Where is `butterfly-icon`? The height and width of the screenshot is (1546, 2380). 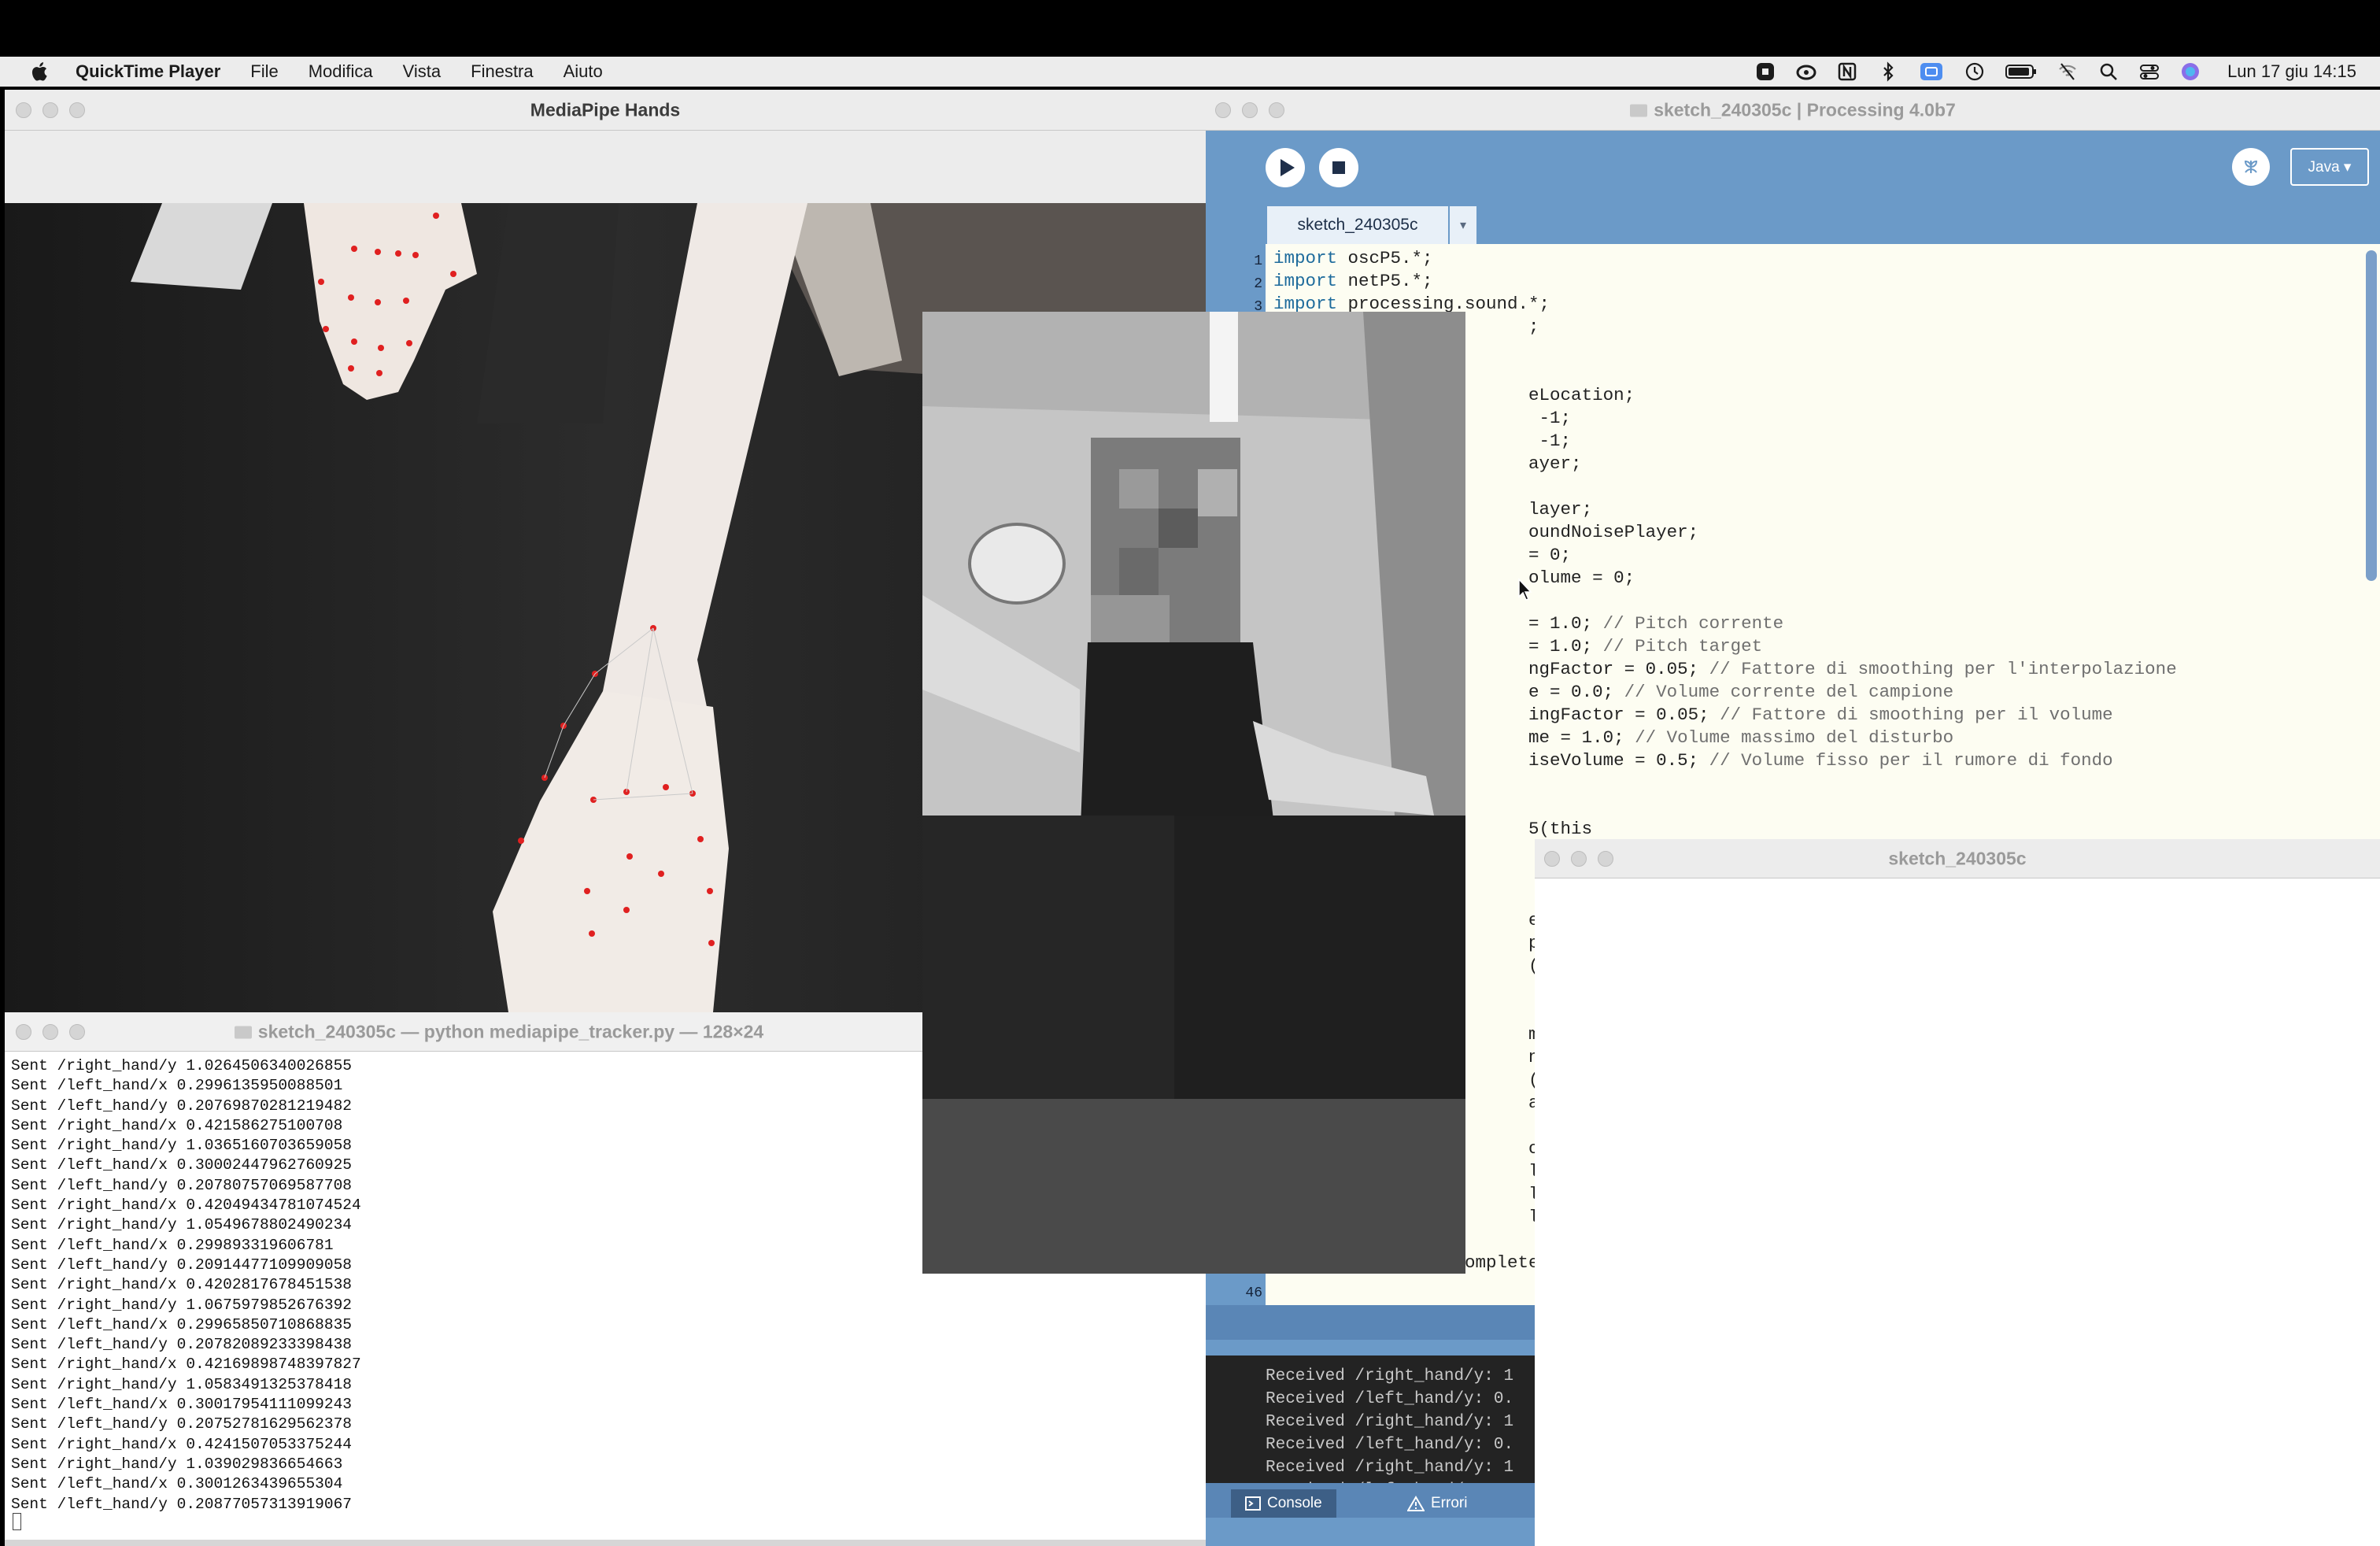
butterfly-icon is located at coordinates (2251, 167).